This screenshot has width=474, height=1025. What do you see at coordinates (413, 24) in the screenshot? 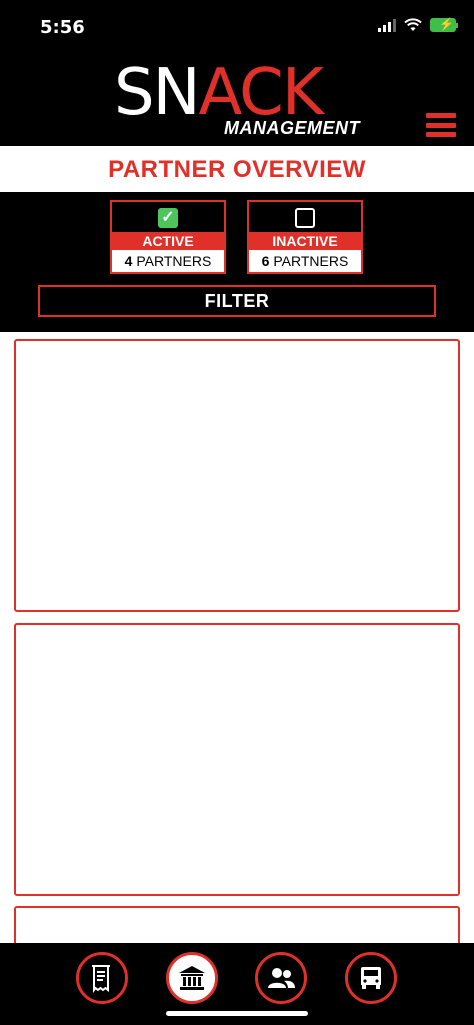
I see `wifi-icon` at bounding box center [413, 24].